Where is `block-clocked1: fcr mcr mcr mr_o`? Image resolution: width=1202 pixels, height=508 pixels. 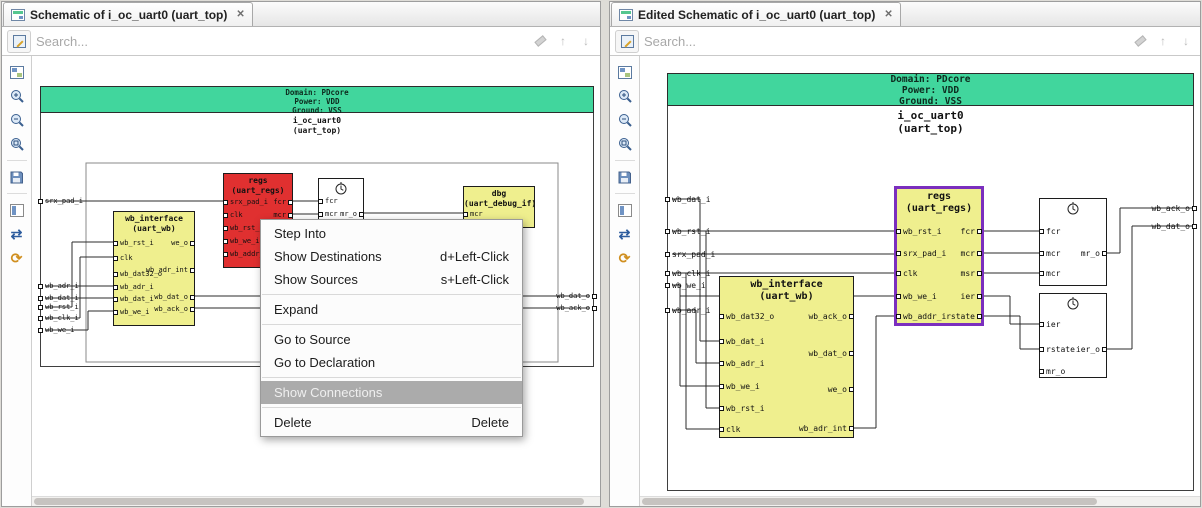 block-clocked1: fcr mcr mcr mr_o is located at coordinates (1073, 242).